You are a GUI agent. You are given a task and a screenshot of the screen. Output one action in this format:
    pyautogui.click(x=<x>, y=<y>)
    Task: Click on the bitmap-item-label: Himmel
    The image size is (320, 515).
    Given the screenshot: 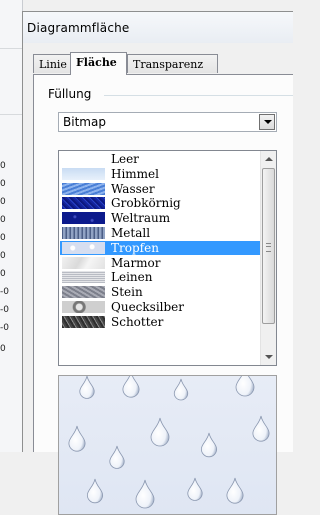 What is the action you would take?
    pyautogui.click(x=135, y=173)
    